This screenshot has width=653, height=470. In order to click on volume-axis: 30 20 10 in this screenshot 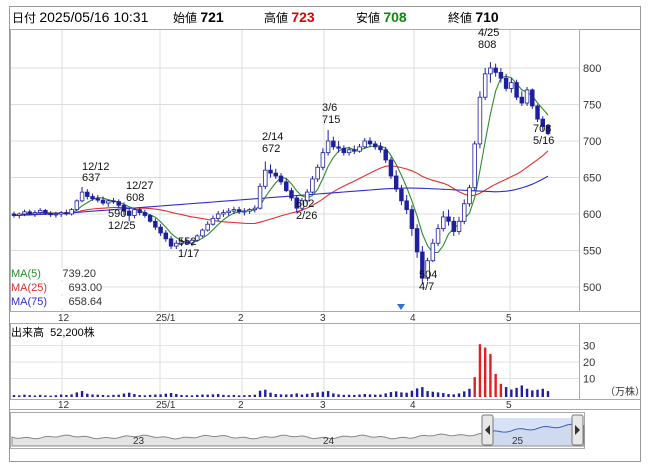, I will do `click(589, 363)`.